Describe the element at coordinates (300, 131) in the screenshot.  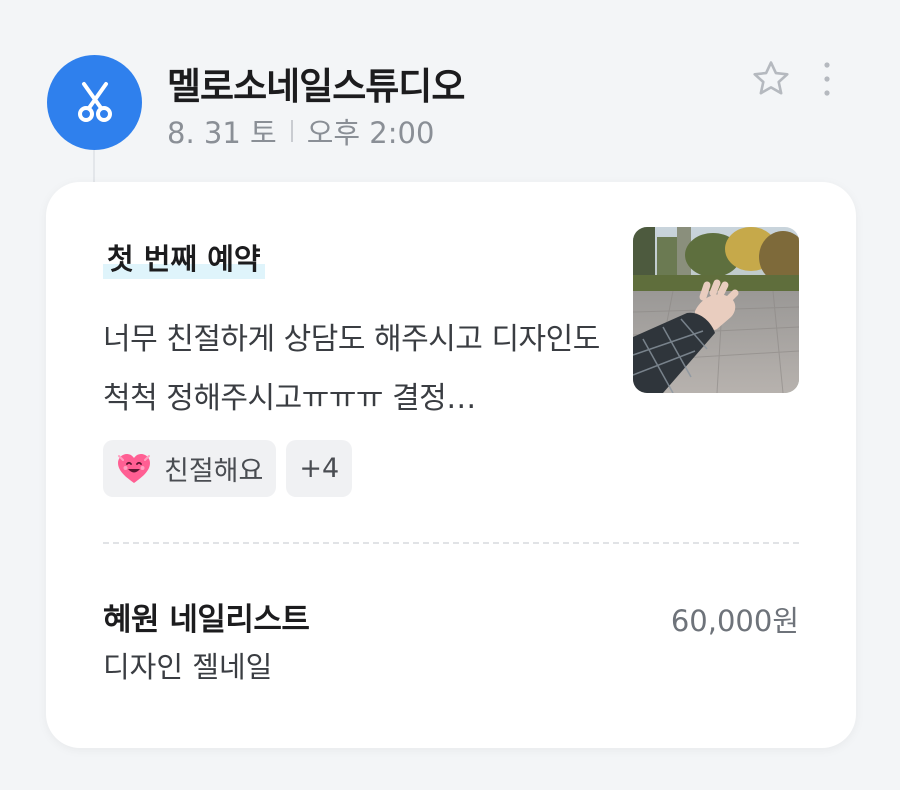
I see `visit-datetime: 8. 31 토 오후 2:00` at that location.